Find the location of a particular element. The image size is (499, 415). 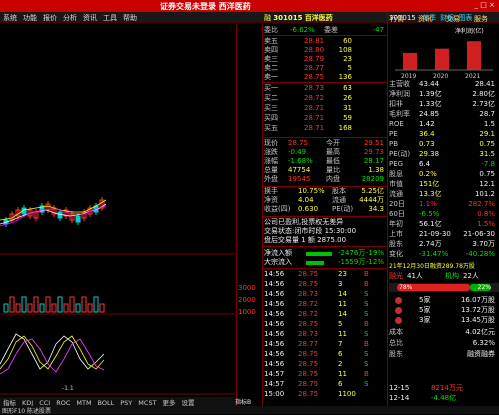

finance-row: 主营收 43.44 28.41 is located at coordinates (442, 84).